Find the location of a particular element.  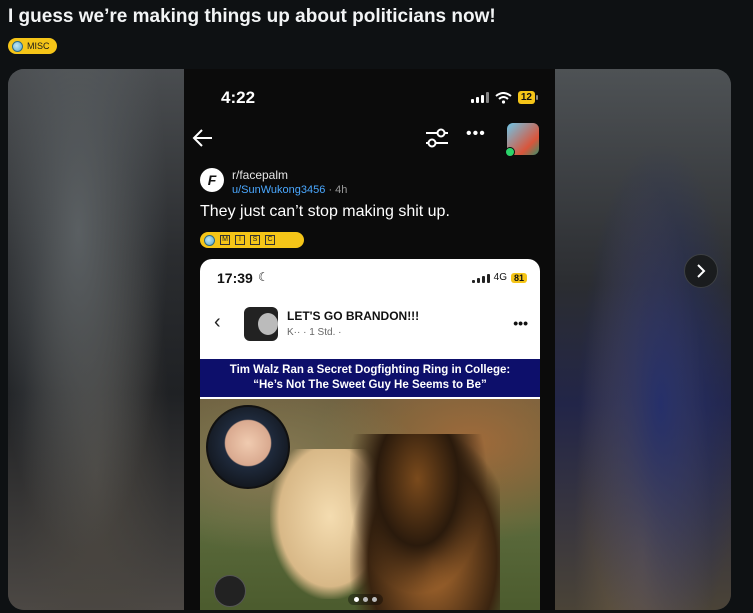

wifi-icon is located at coordinates (503, 97).